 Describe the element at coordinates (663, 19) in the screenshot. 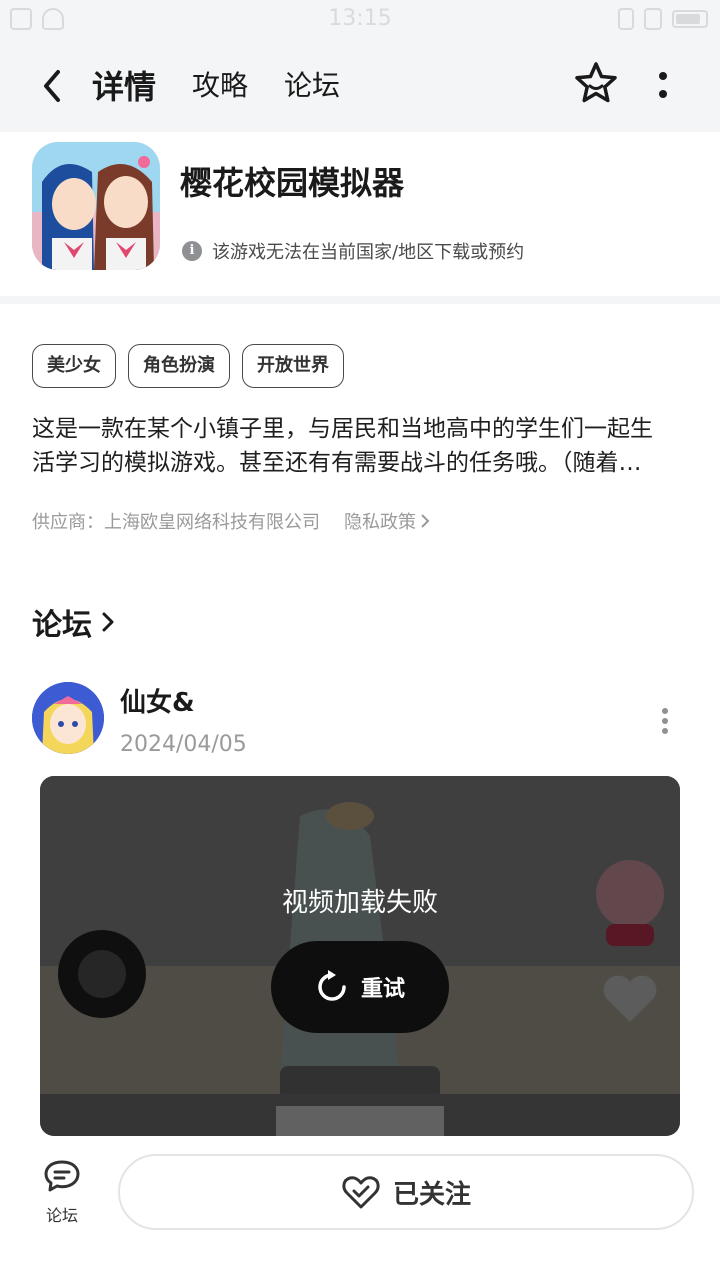

I see `status-right-icons` at that location.